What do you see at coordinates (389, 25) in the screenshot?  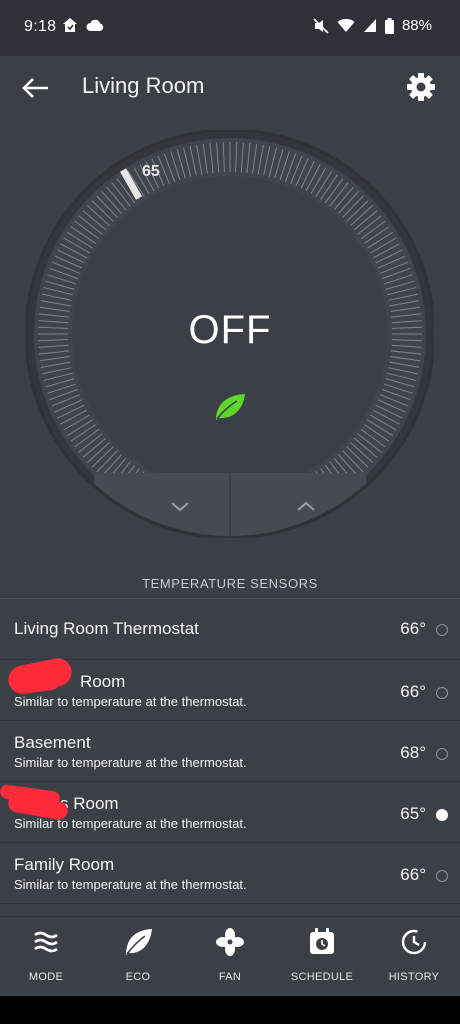 I see `battery-icon` at bounding box center [389, 25].